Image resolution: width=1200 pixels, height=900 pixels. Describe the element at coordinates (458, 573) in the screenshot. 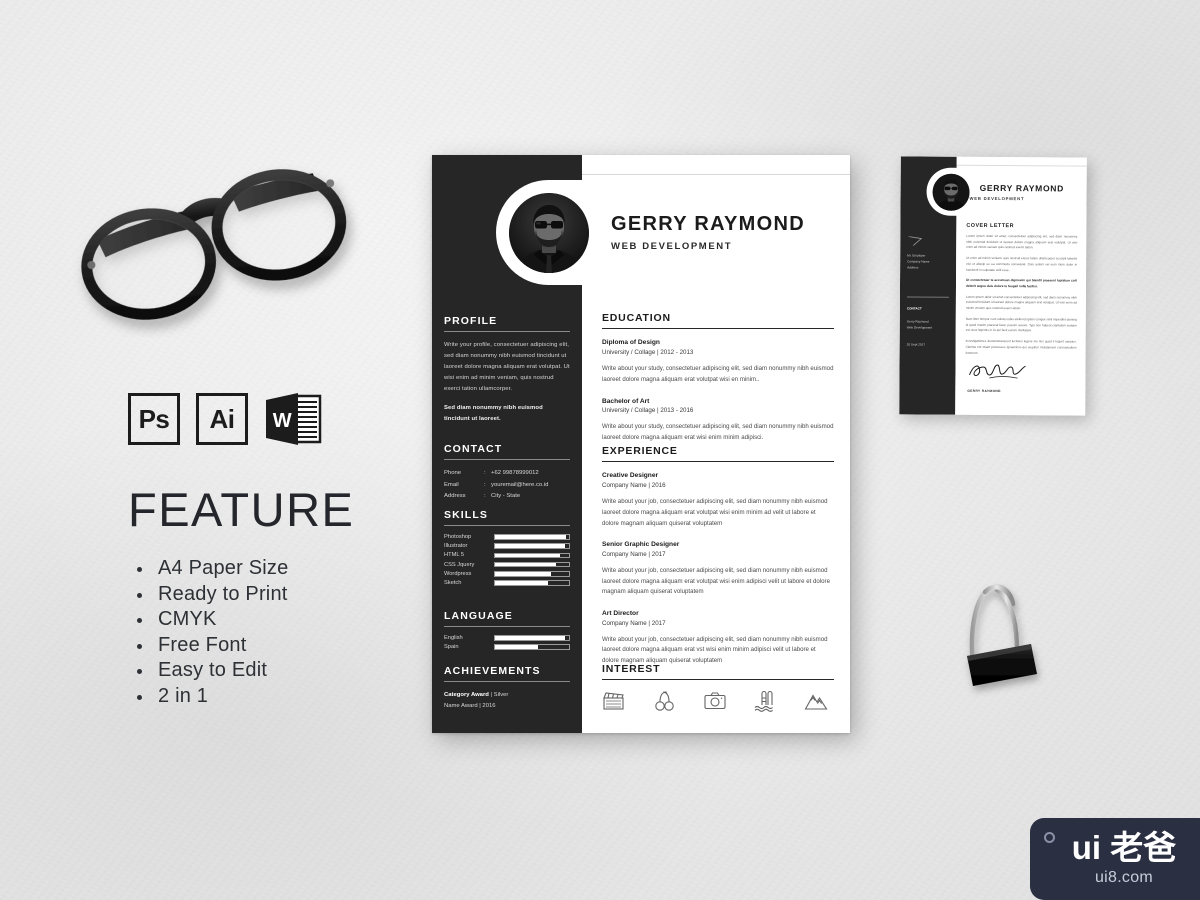

I see `skill-name: Wordpress` at that location.